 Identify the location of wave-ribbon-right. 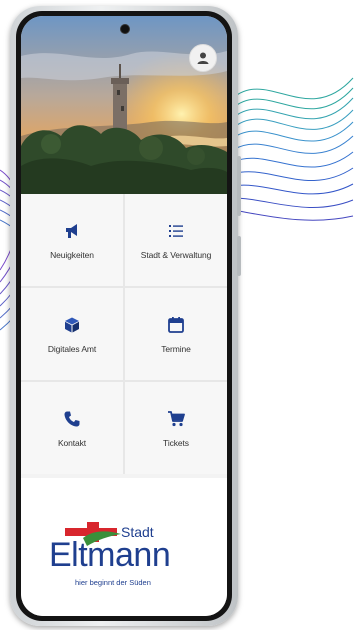
(293, 149).